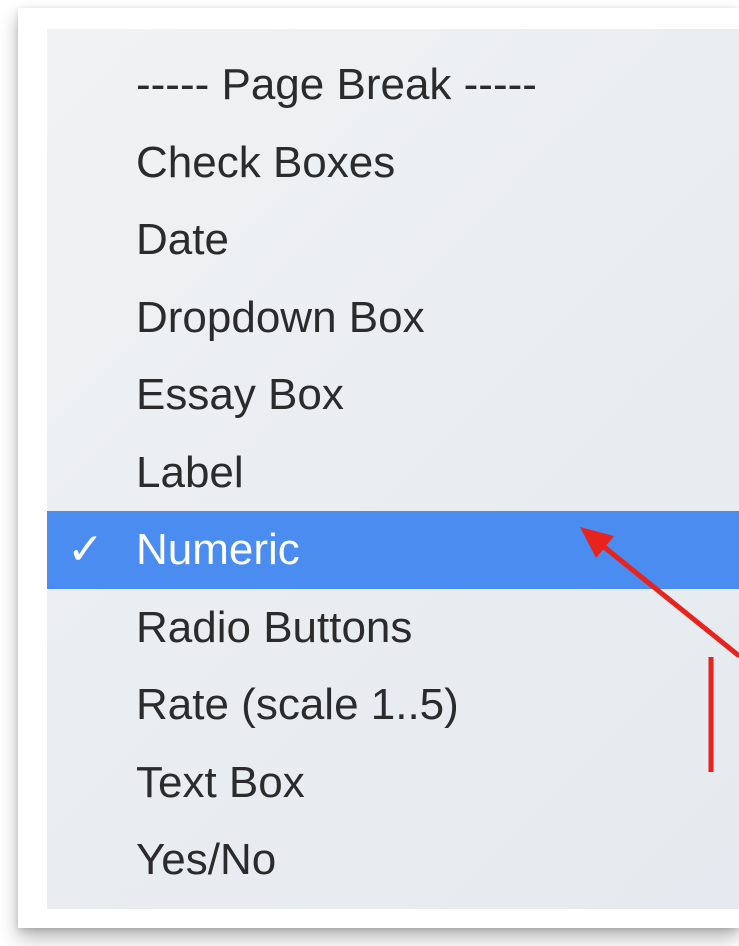 Image resolution: width=739 pixels, height=946 pixels. What do you see at coordinates (182, 239) in the screenshot?
I see `menu-item-label: Date` at bounding box center [182, 239].